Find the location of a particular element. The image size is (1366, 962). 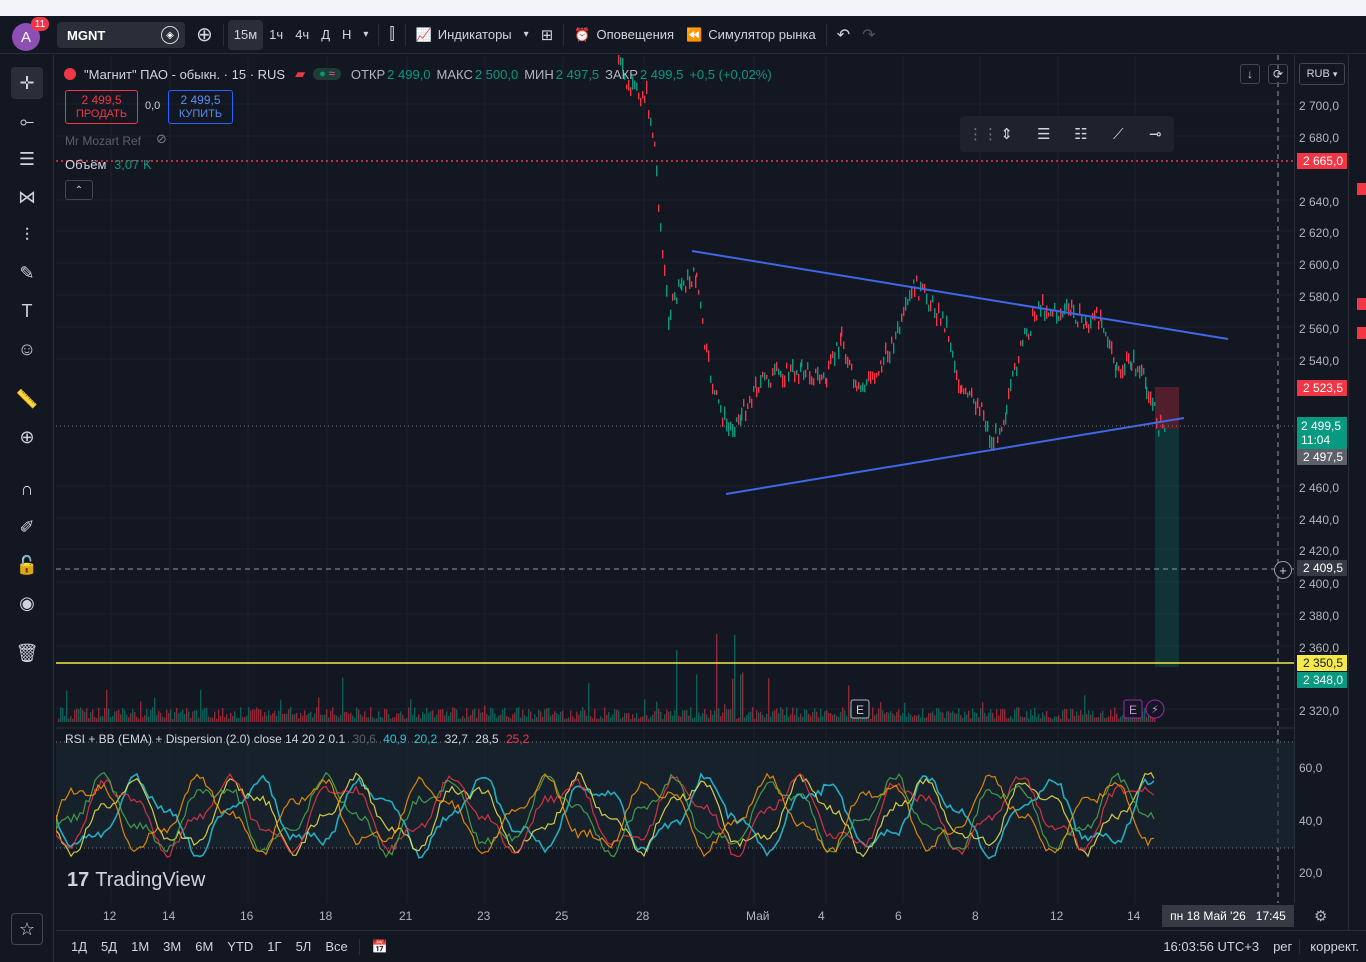

buy-button: 2 499,5 КУПИТЬ is located at coordinates (200, 107).